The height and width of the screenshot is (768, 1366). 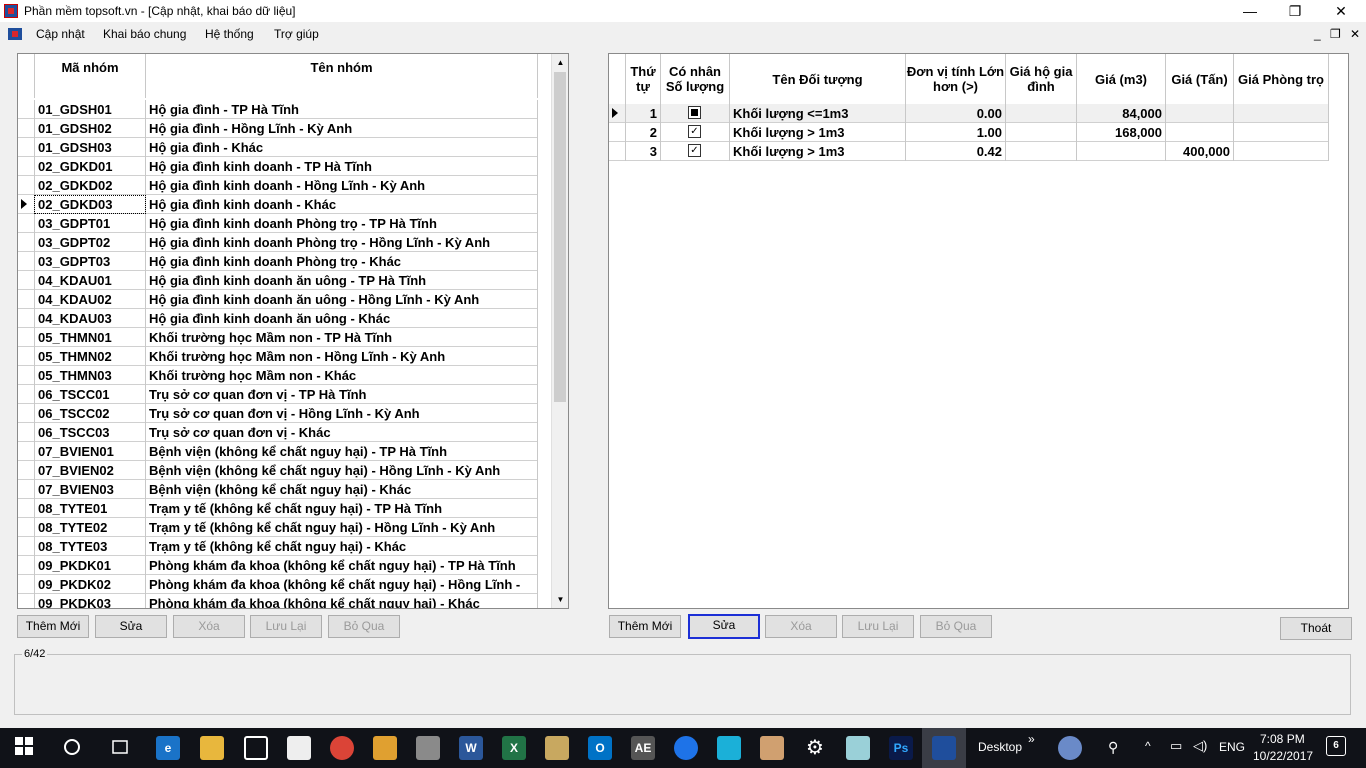 I want to click on desktop-toolbar-label: Desktop, so click(x=1000, y=747).